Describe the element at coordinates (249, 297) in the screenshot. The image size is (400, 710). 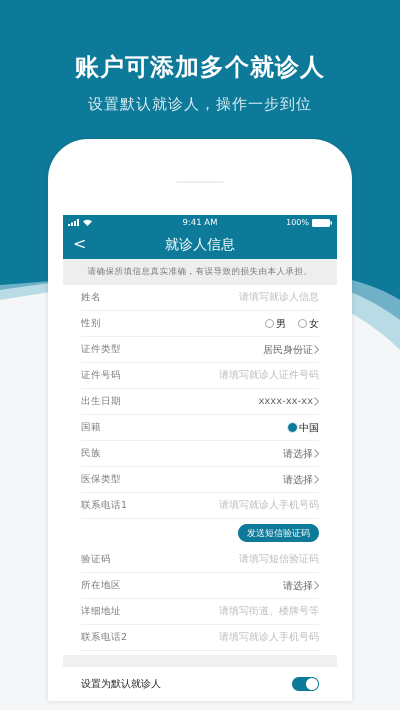
I see `input-field: 请填写就诊人信息` at that location.